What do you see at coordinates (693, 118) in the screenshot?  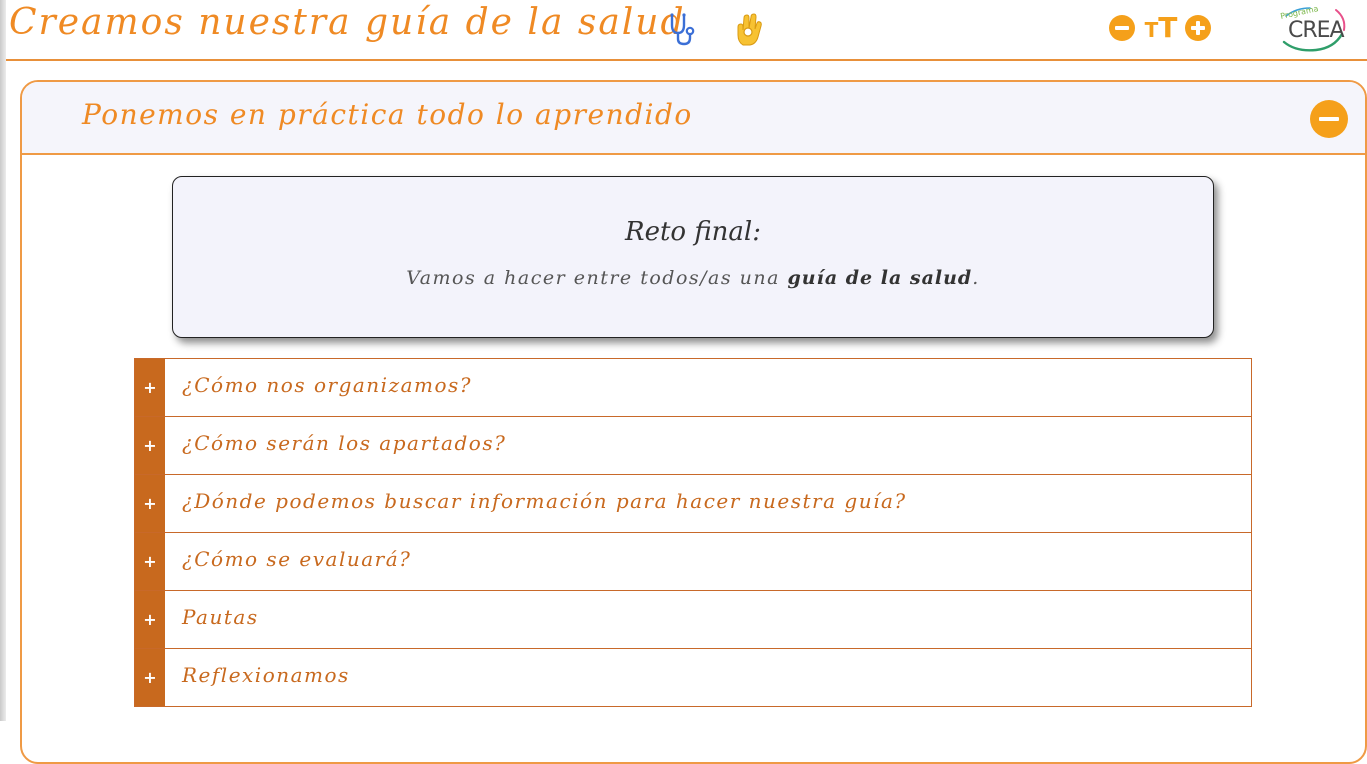 I see `section-header: Ponemos en práctica todo lo aprendido` at bounding box center [693, 118].